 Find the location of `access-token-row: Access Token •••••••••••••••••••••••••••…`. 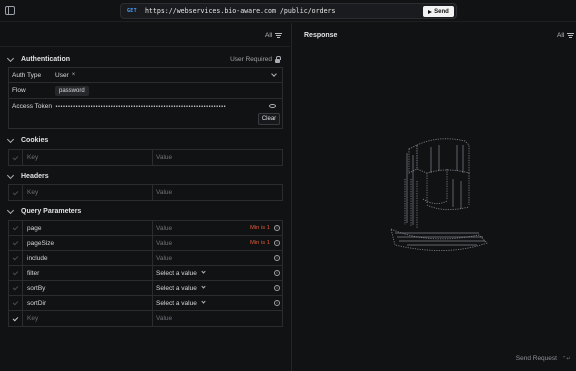

access-token-row: Access Token •••••••••••••••••••••••••••… is located at coordinates (145, 106).